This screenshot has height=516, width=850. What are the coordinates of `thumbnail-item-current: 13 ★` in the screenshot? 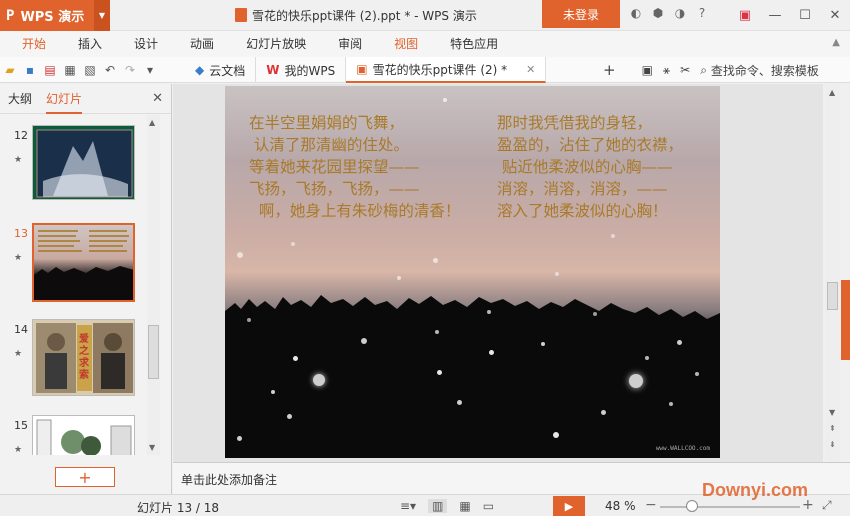 It's located at (80, 265).